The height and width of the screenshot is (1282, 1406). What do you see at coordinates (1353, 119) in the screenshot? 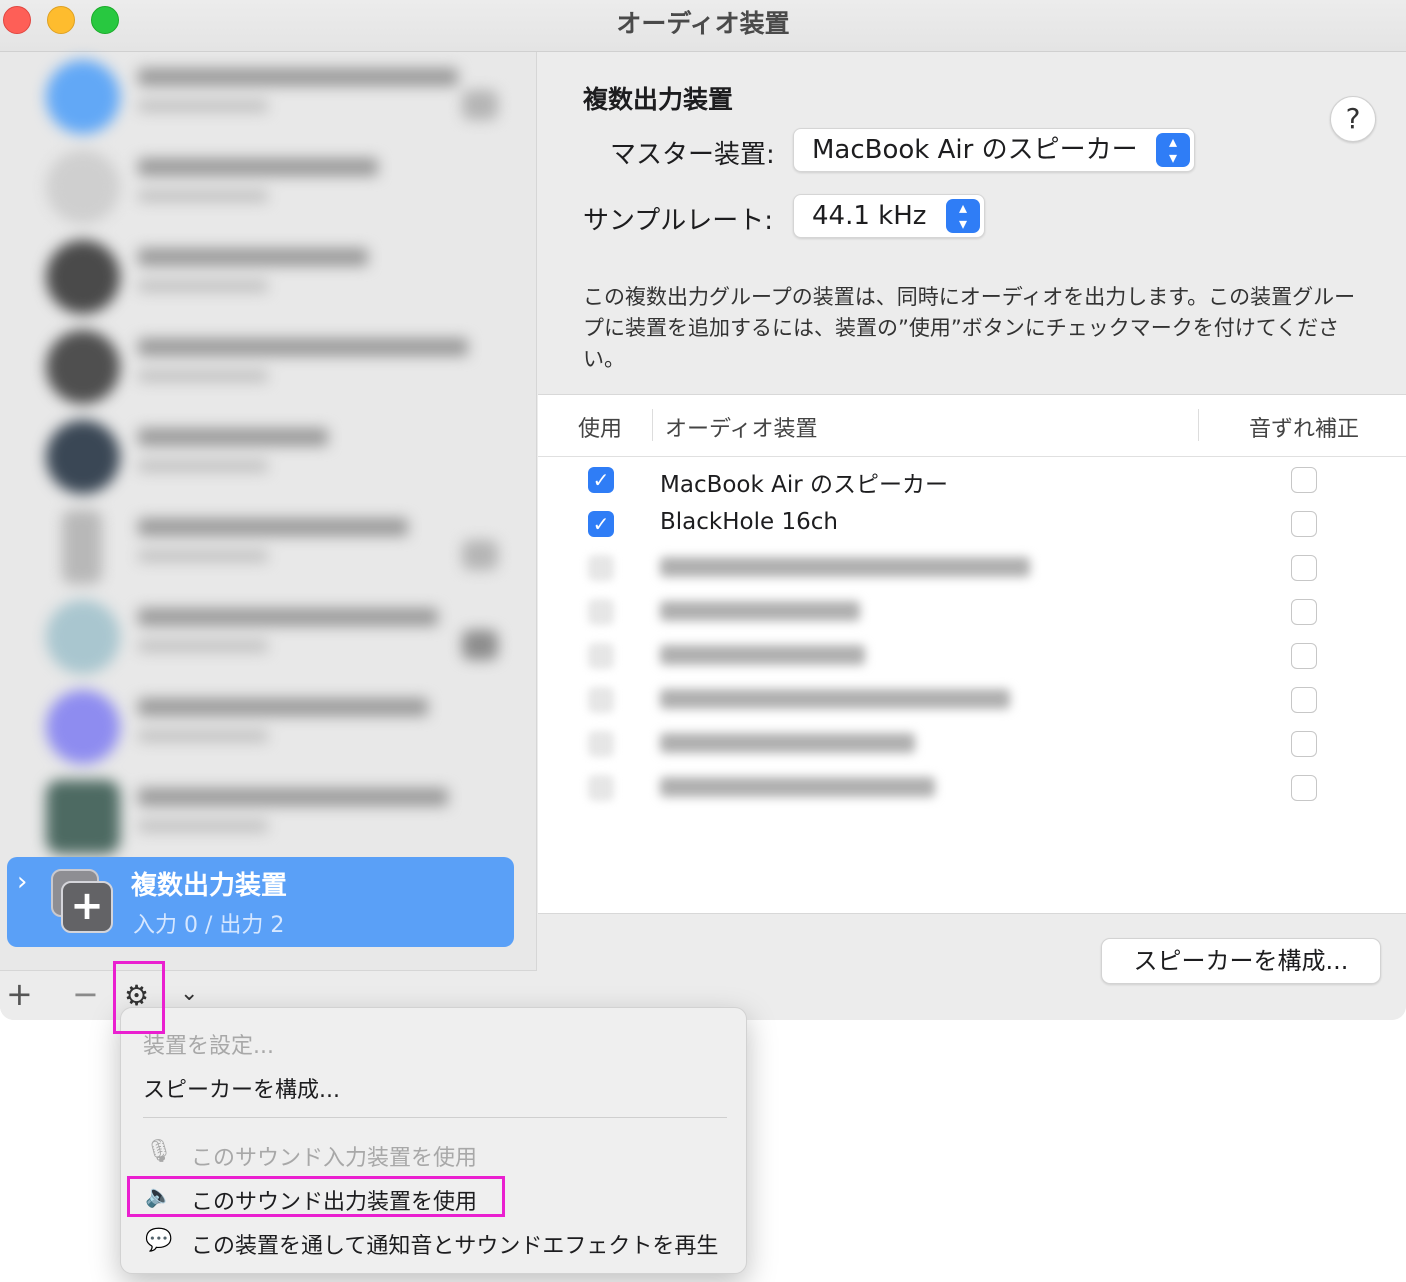
I see `help-button: ?` at bounding box center [1353, 119].